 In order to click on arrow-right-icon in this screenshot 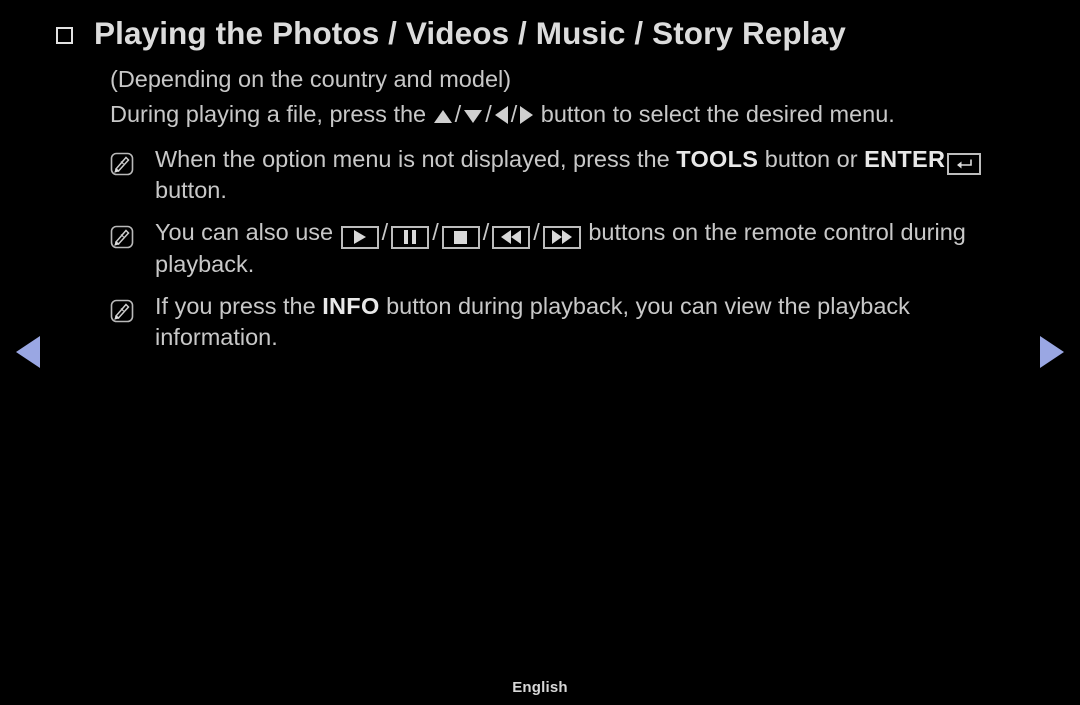, I will do `click(527, 115)`.